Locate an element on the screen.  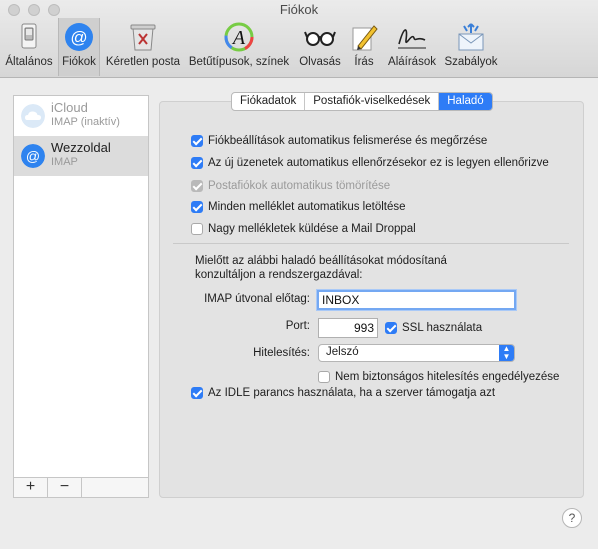
account-type: IMAP is located at coordinates (64, 162).